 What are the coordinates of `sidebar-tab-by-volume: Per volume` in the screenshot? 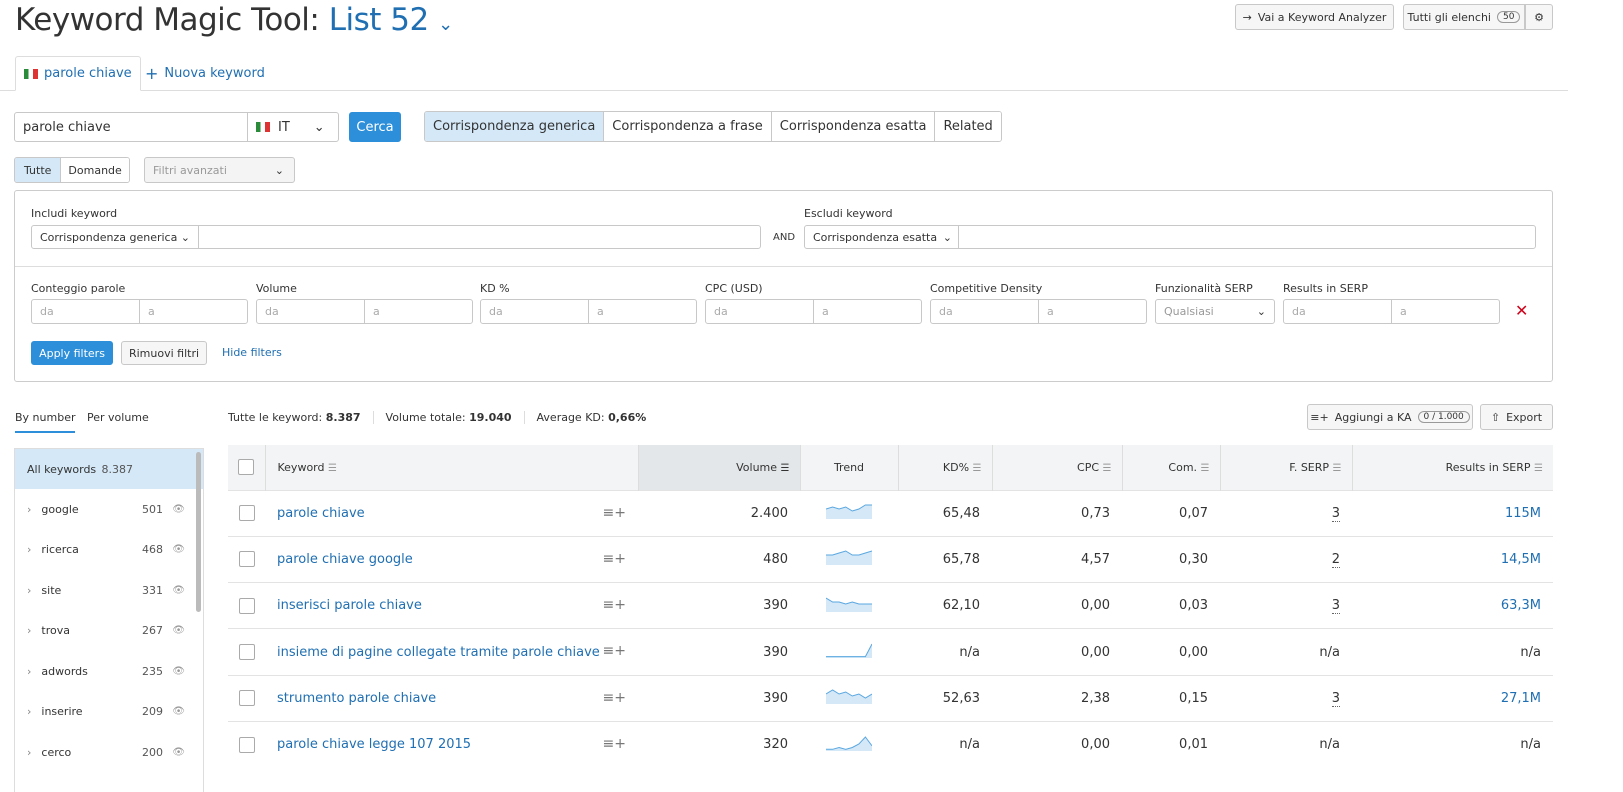 It's located at (118, 417).